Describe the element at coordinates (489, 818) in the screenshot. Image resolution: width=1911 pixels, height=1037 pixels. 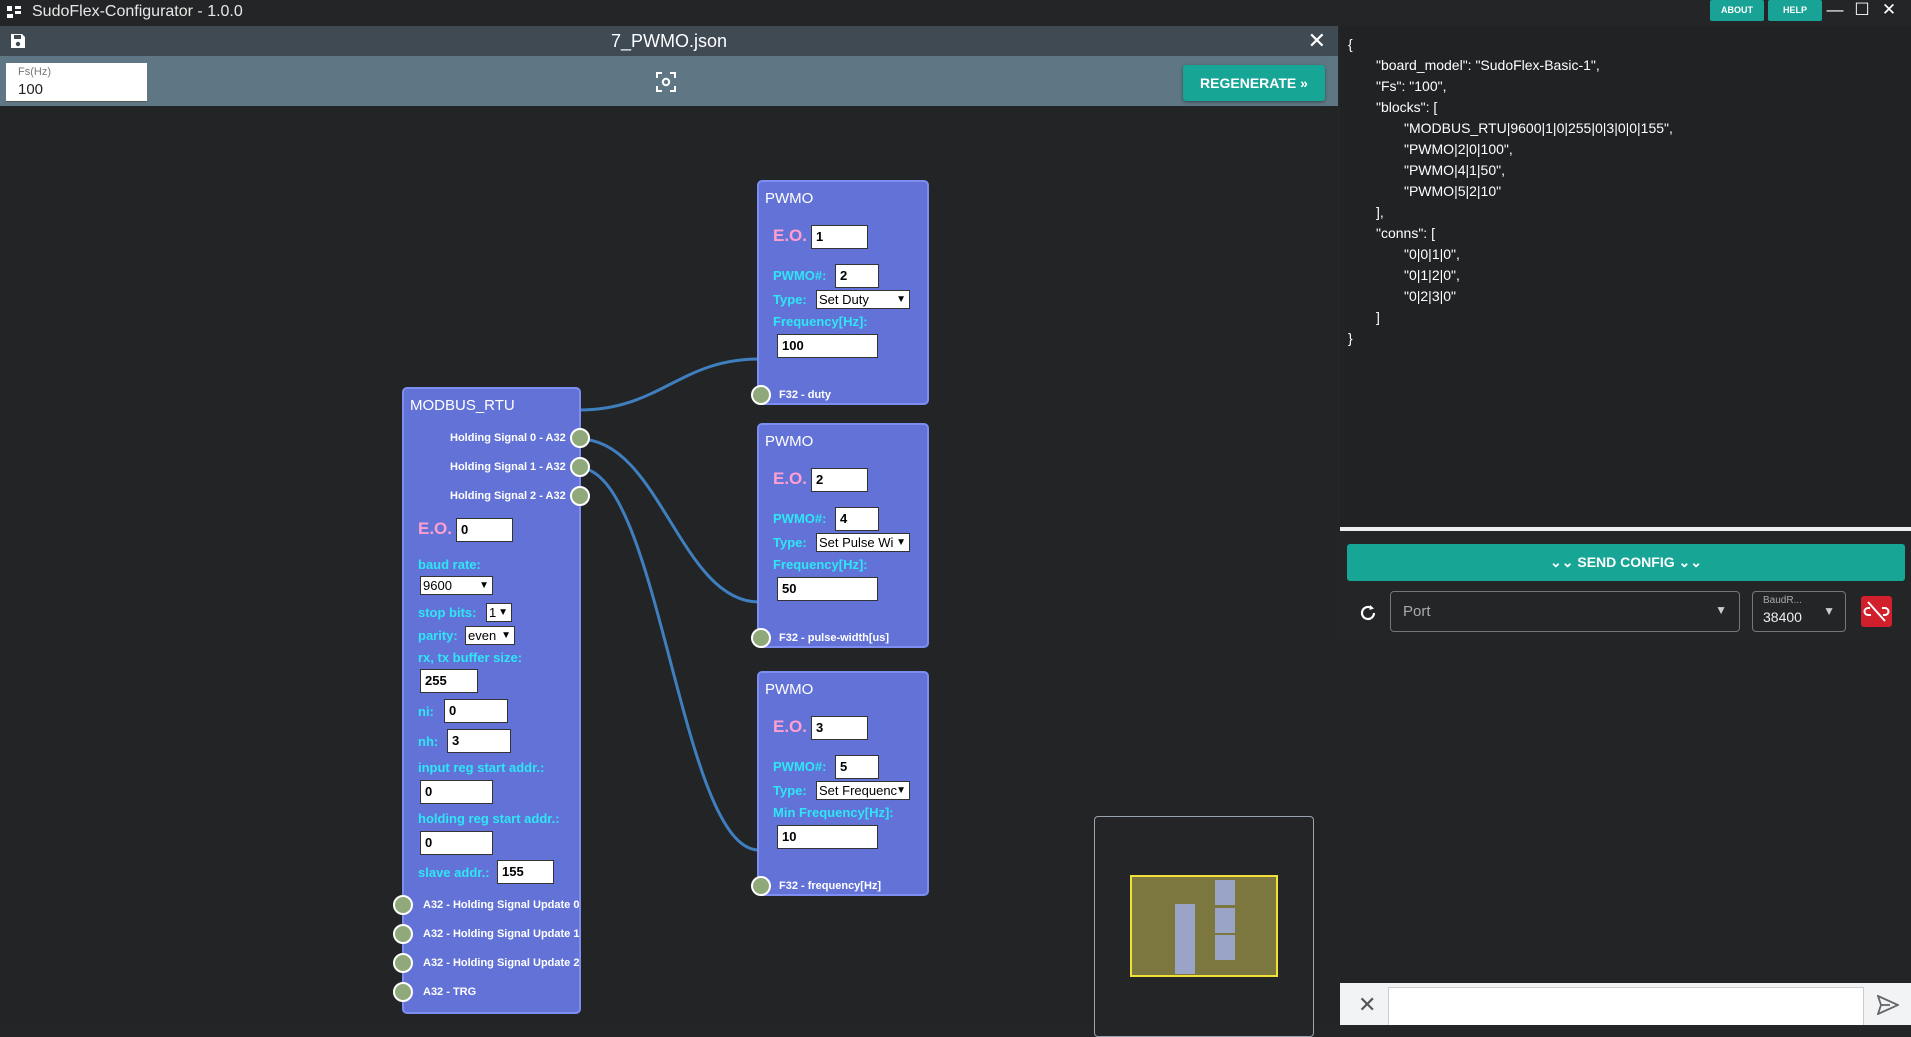
I see `holding-reg-label: holding reg start addr.:` at that location.